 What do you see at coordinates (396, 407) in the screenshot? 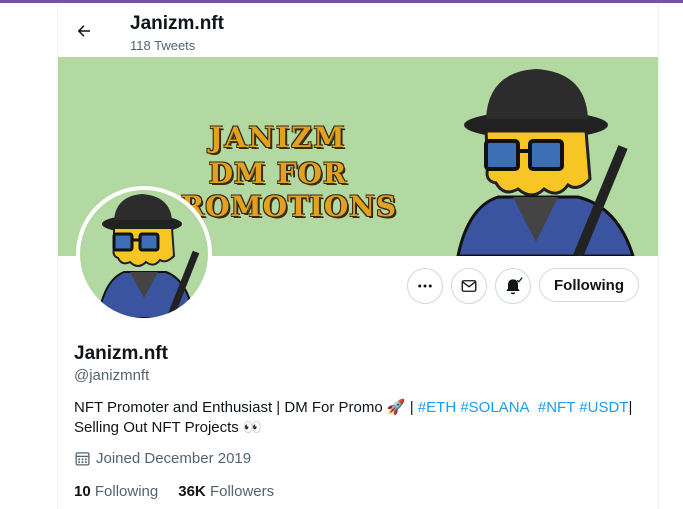
I see `rocket-emoji: 🚀` at bounding box center [396, 407].